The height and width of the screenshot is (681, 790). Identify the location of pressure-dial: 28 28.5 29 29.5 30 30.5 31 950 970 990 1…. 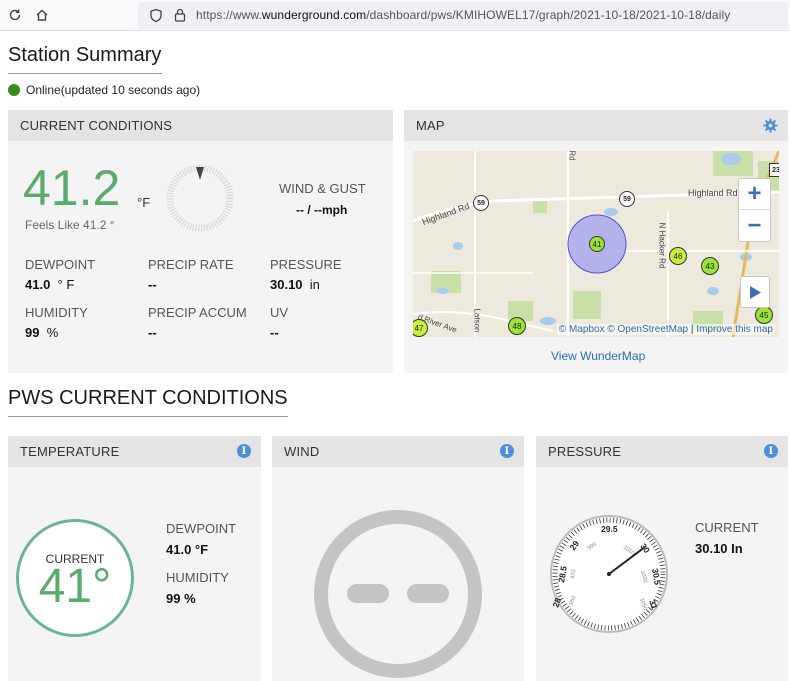
(609, 574).